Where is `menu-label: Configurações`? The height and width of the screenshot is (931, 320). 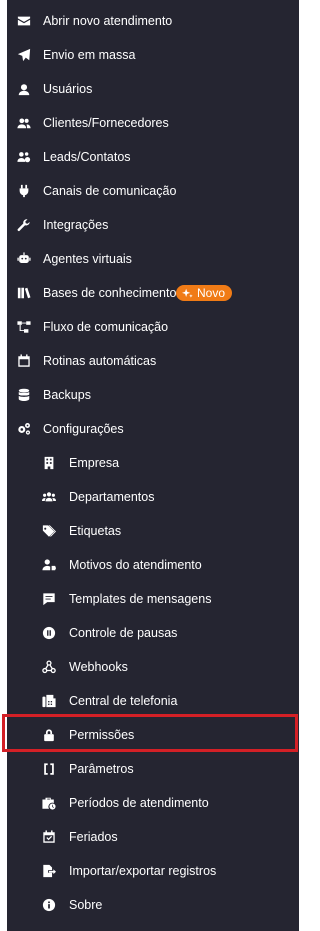
menu-label: Configurações is located at coordinates (83, 429).